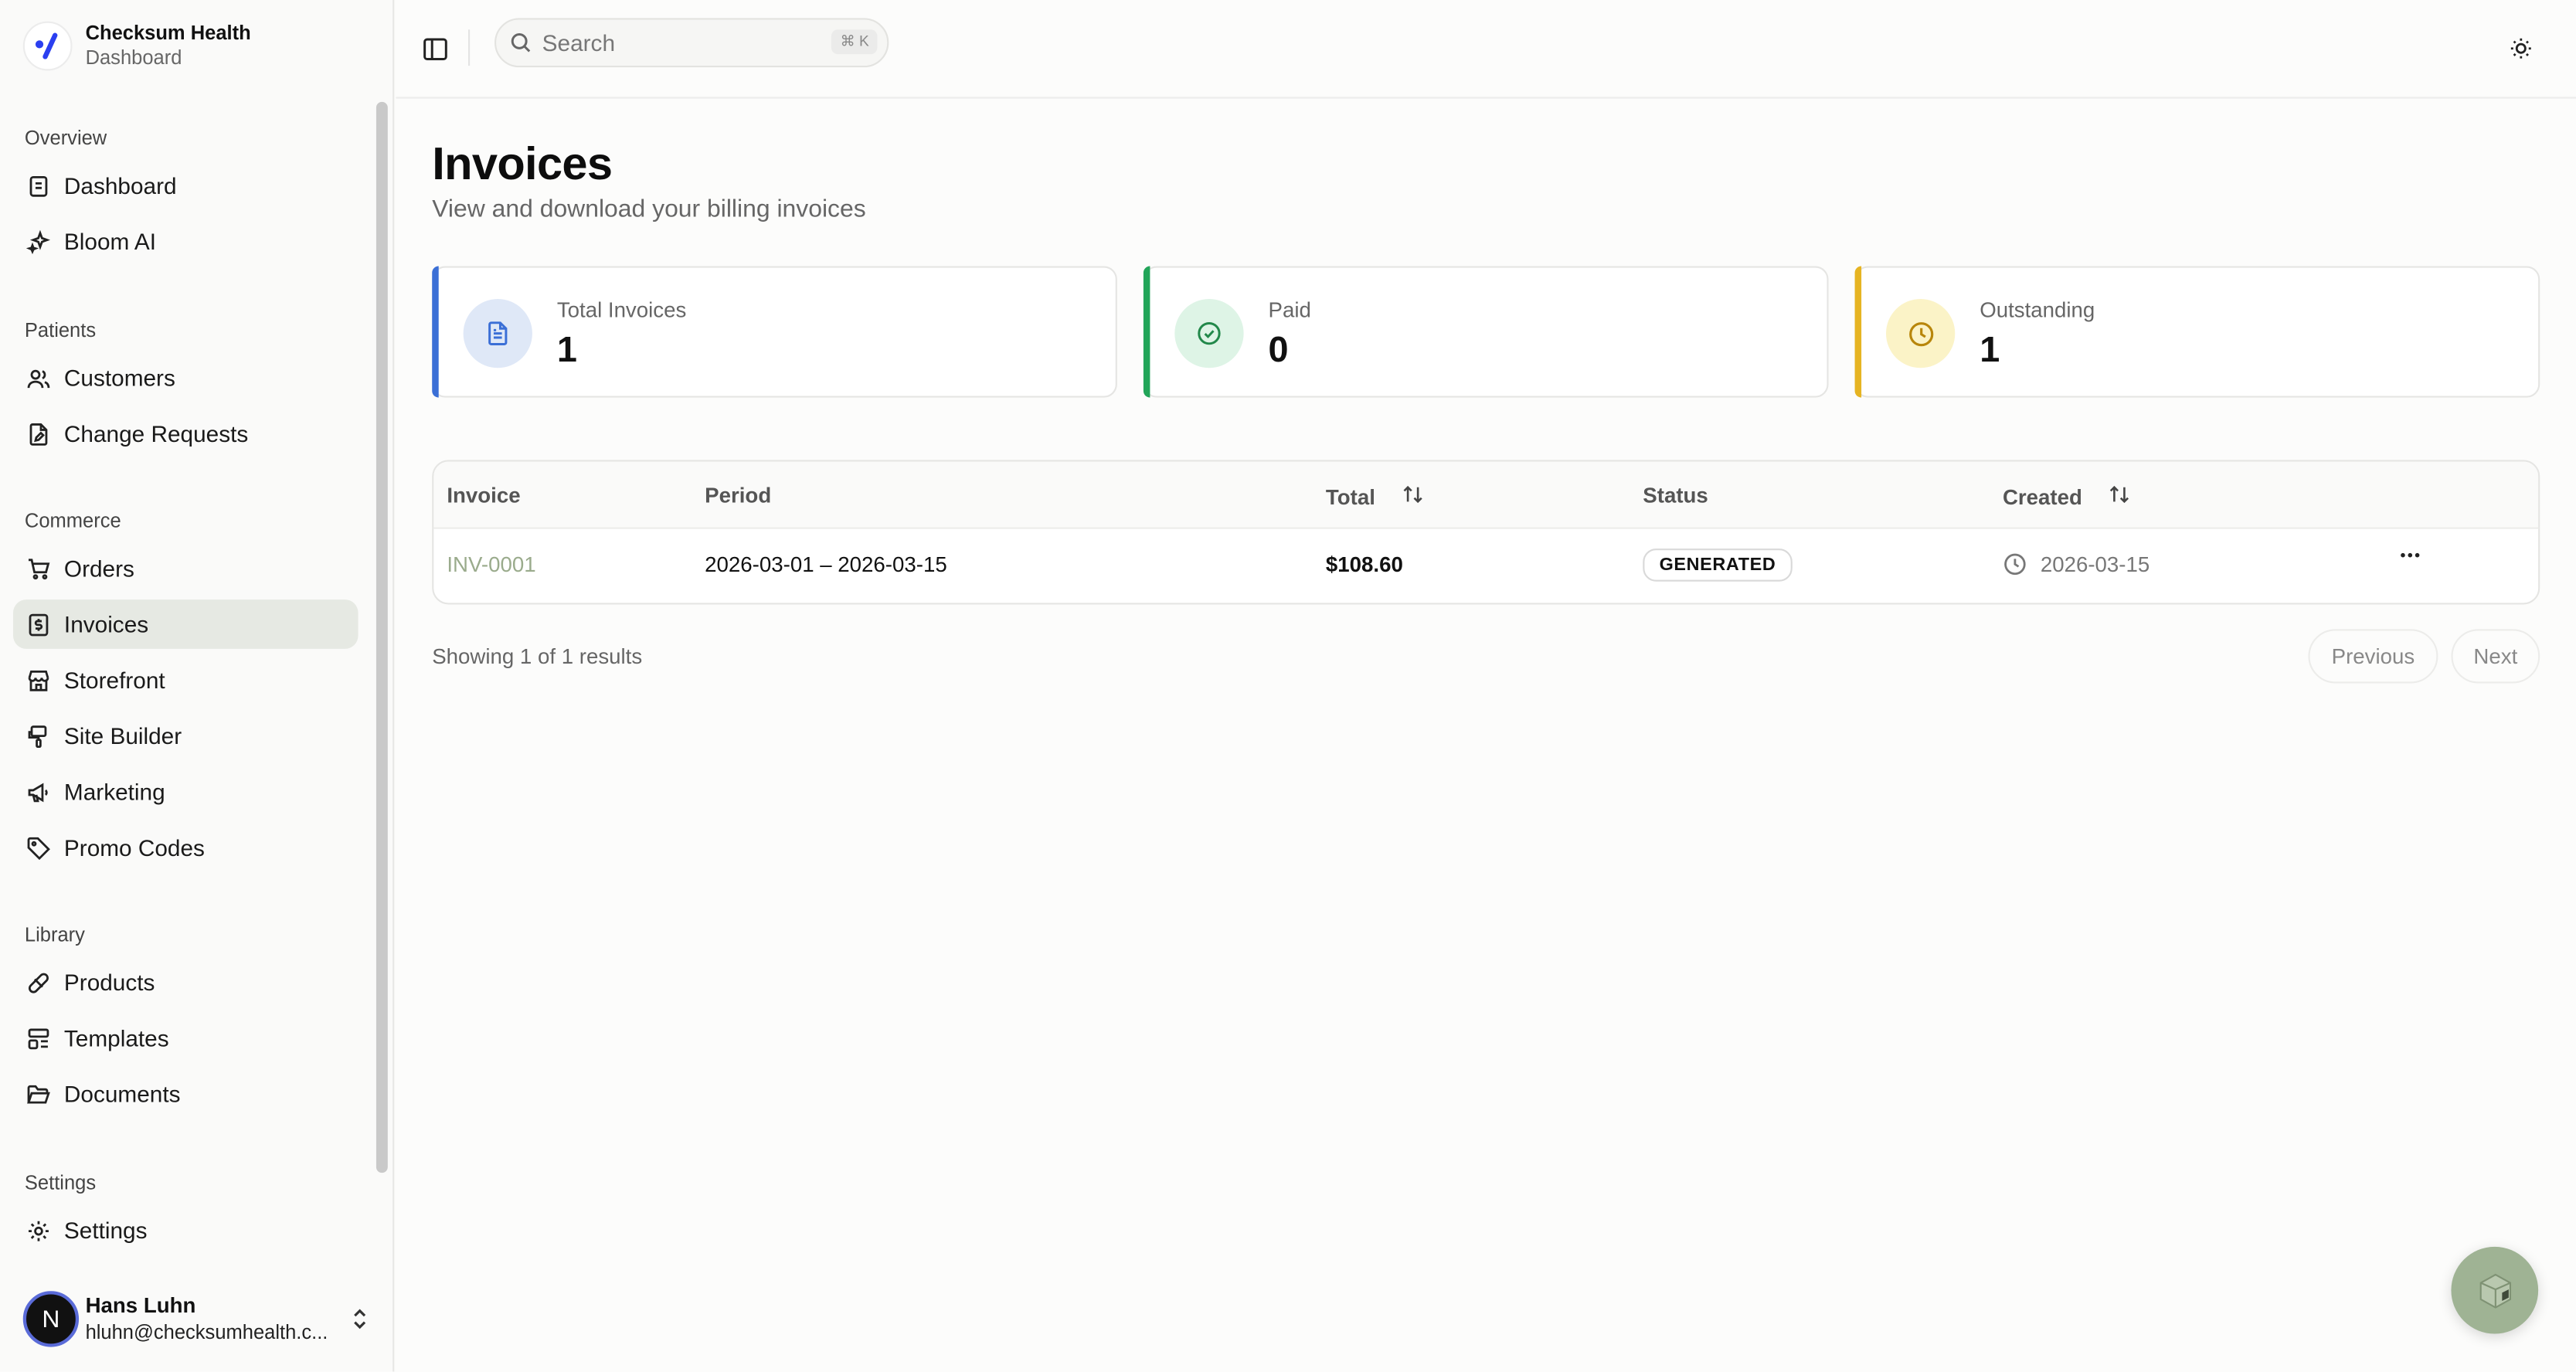 The image size is (2576, 1372). Describe the element at coordinates (186, 1038) in the screenshot. I see `sidebar-item-templates: Templates` at that location.